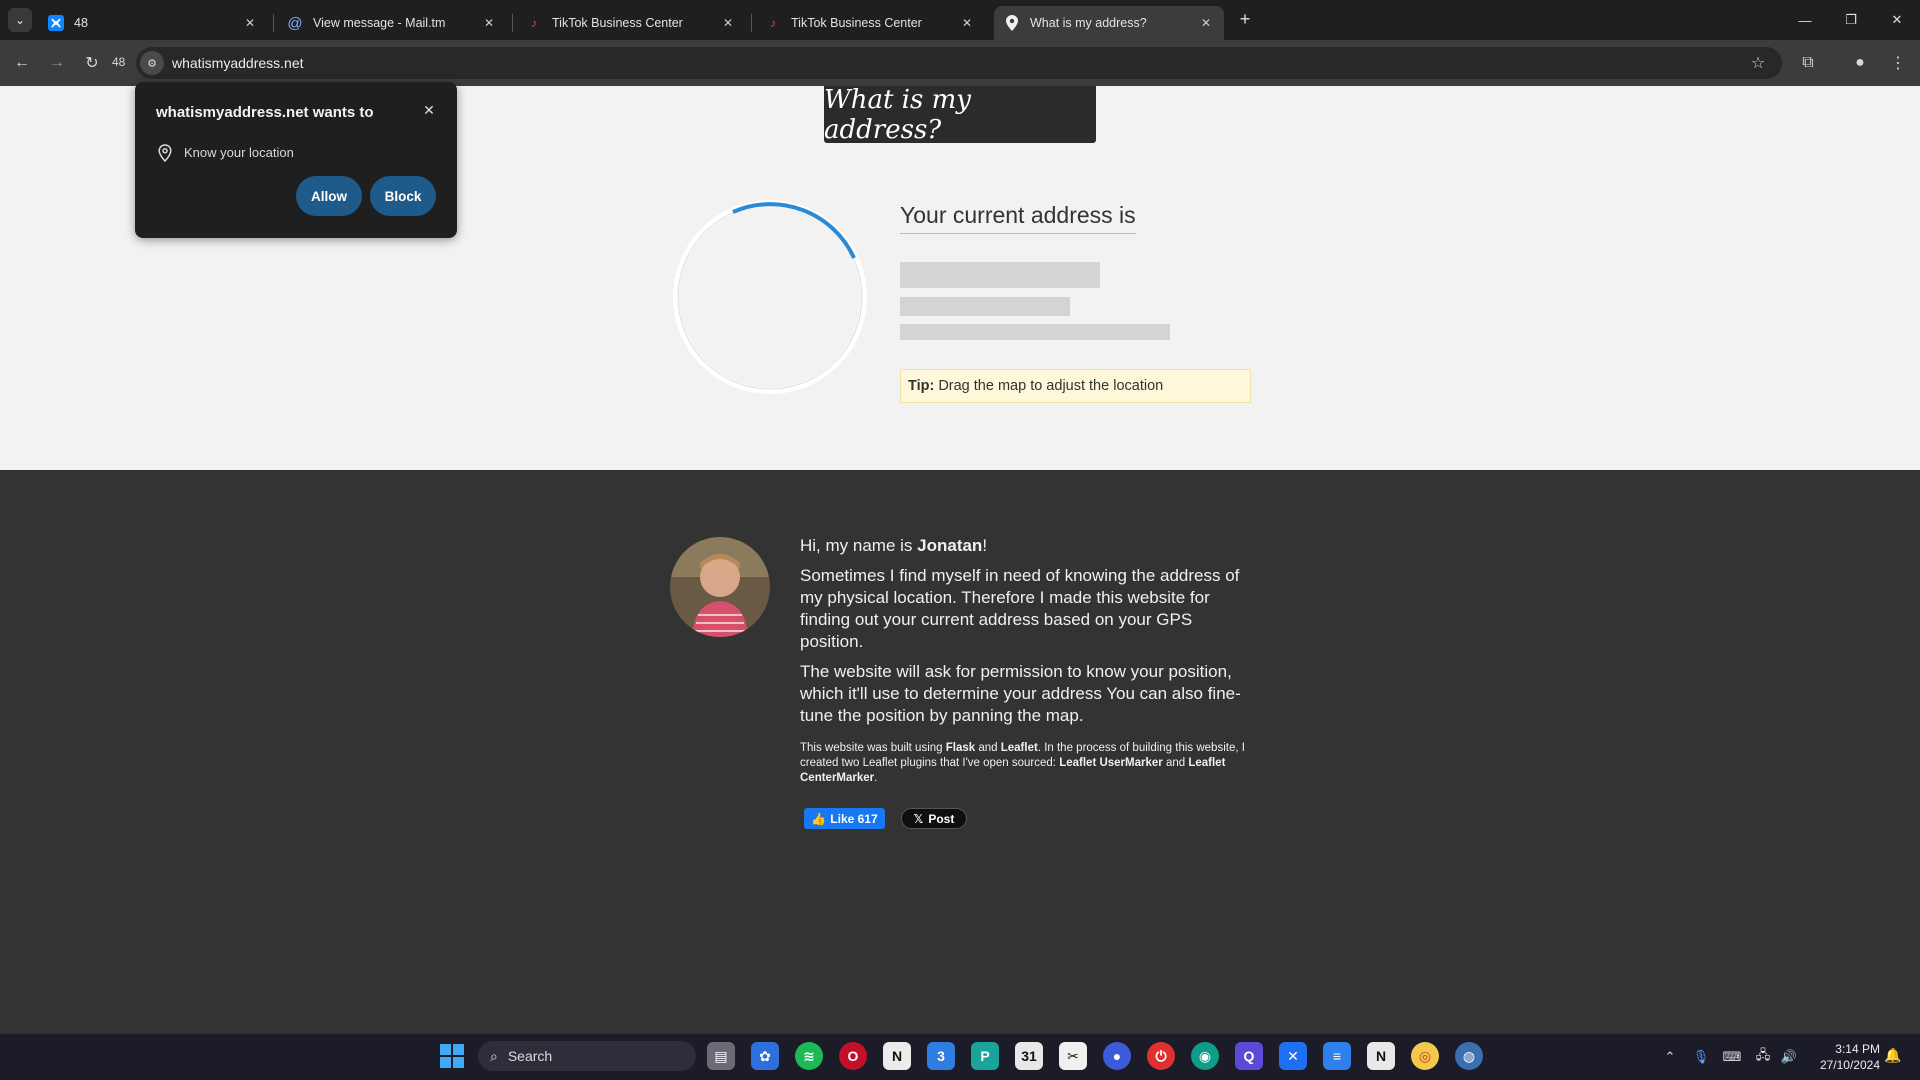 The image size is (1920, 1080). What do you see at coordinates (295, 23) in the screenshot?
I see `at-sign-icon: @` at bounding box center [295, 23].